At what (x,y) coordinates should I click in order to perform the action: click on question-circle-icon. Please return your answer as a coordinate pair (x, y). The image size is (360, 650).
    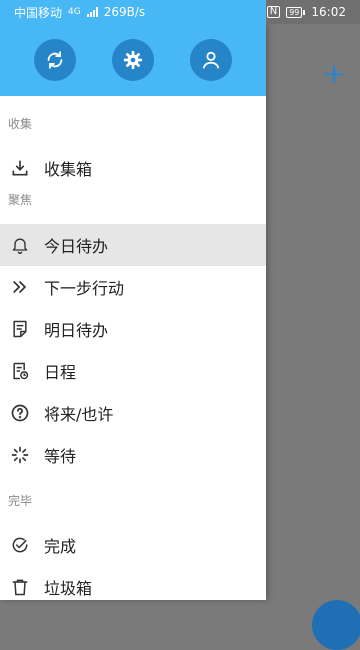
    Looking at the image, I should click on (20, 413).